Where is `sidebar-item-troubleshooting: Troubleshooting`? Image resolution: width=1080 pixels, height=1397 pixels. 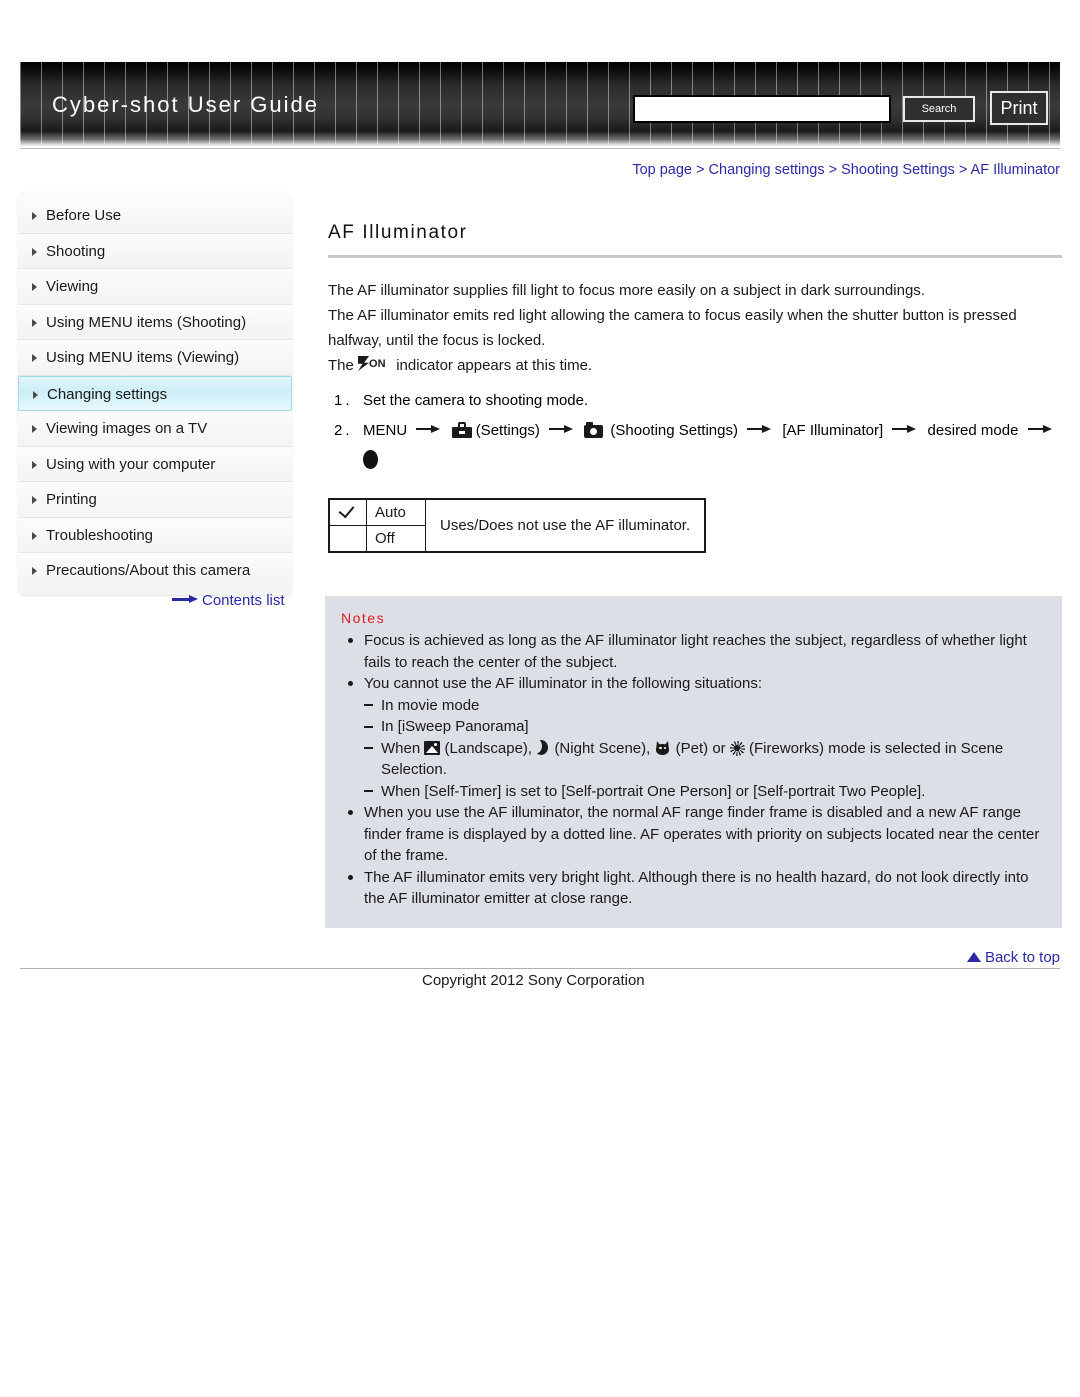
sidebar-item-troubleshooting: Troubleshooting is located at coordinates (155, 535).